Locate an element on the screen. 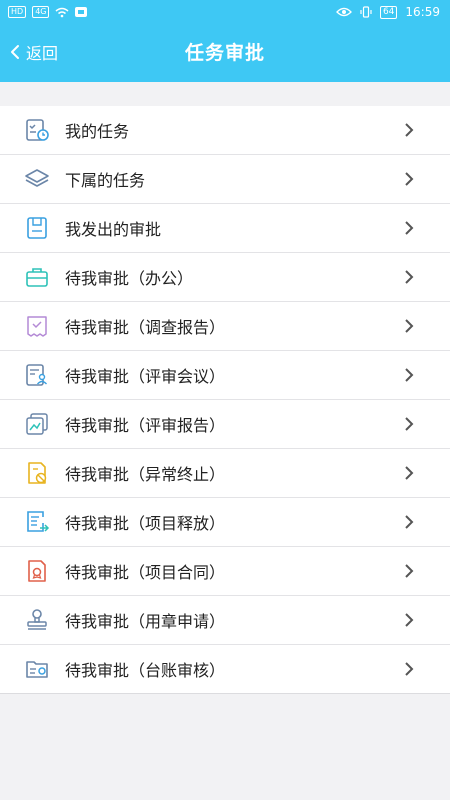  menu-item-label: 我的任务 is located at coordinates (97, 131).